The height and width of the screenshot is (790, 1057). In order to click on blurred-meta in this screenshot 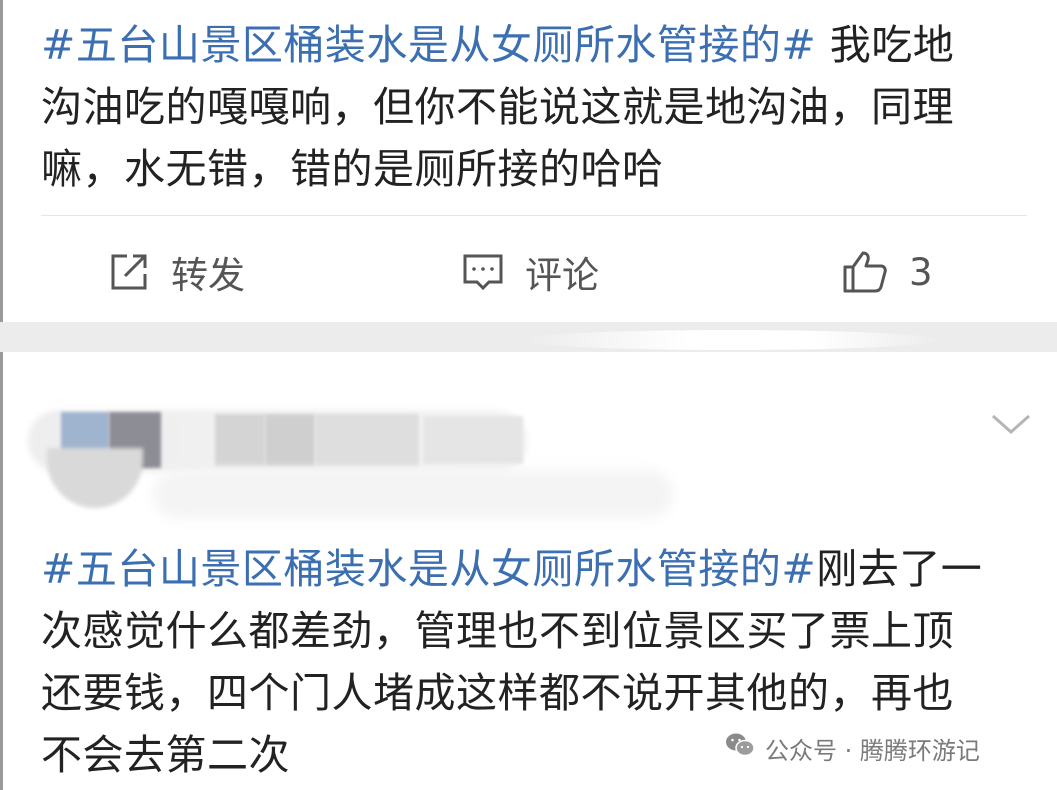, I will do `click(413, 494)`.